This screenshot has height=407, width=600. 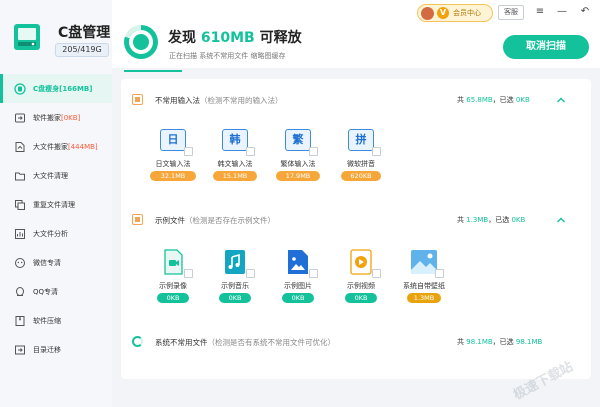 What do you see at coordinates (20, 349) in the screenshot?
I see `migrate-icon` at bounding box center [20, 349].